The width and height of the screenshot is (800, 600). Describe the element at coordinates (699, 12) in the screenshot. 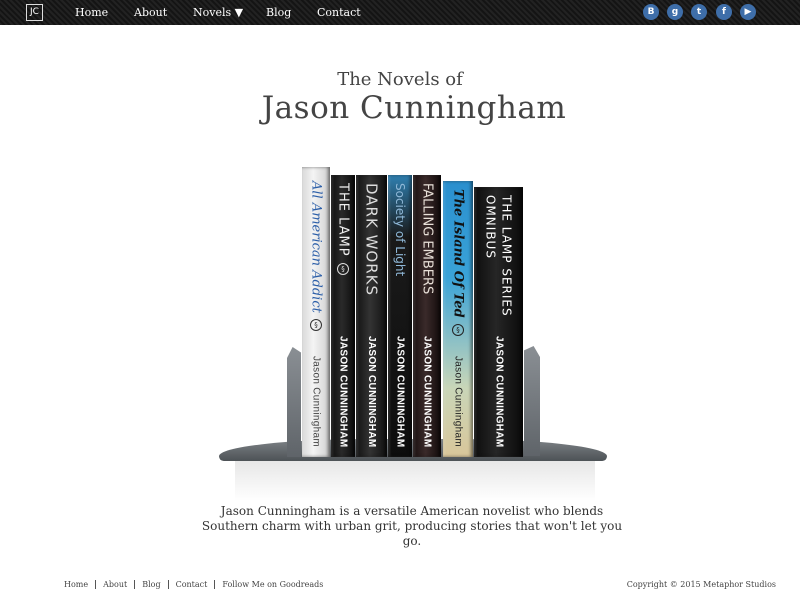

I see `twitter-icon: t` at that location.